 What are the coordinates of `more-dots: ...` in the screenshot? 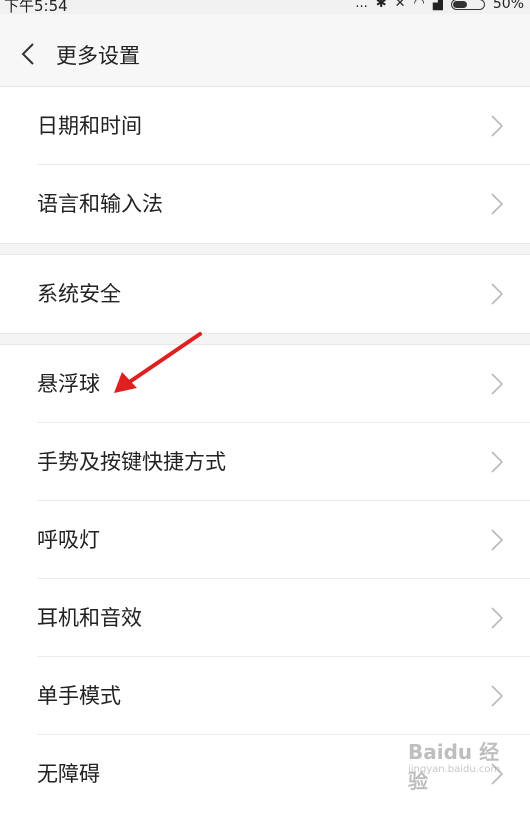 It's located at (361, 5).